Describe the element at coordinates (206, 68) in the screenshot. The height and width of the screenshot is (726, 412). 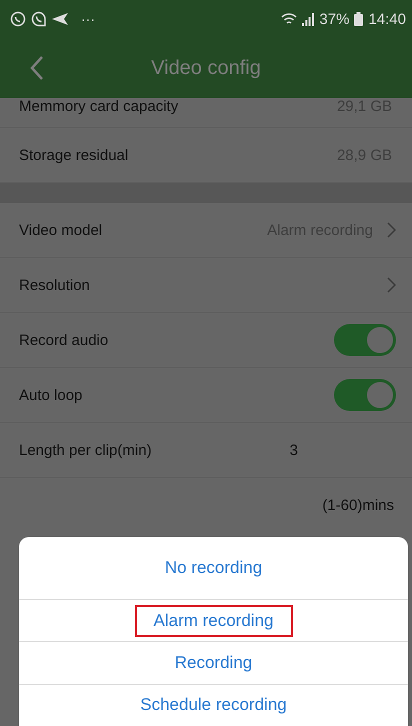
I see `screen-title: Video config` at that location.